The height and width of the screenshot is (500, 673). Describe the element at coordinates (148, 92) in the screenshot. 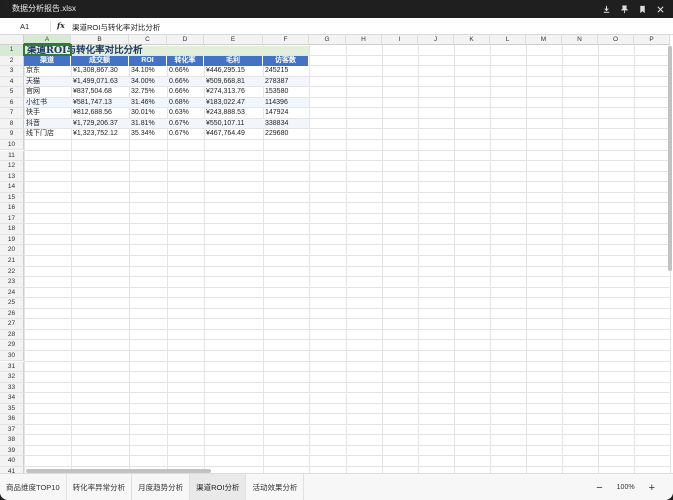

I see `table-cell: 32.75%` at that location.